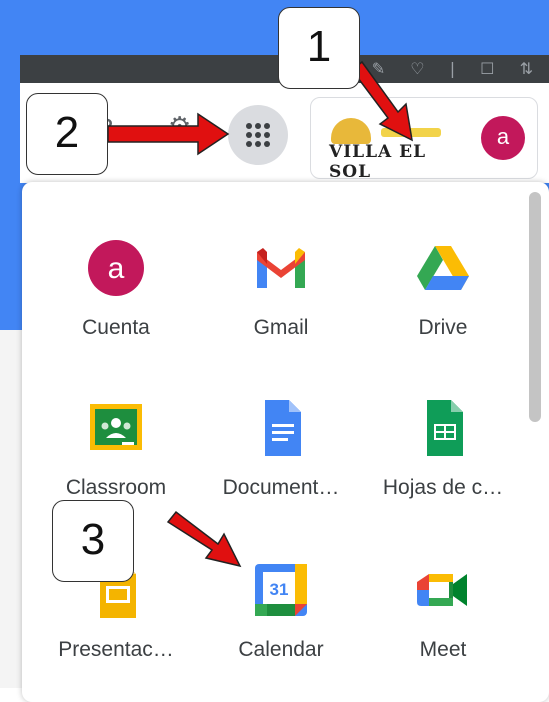  Describe the element at coordinates (93, 541) in the screenshot. I see `callout-3: 3` at that location.